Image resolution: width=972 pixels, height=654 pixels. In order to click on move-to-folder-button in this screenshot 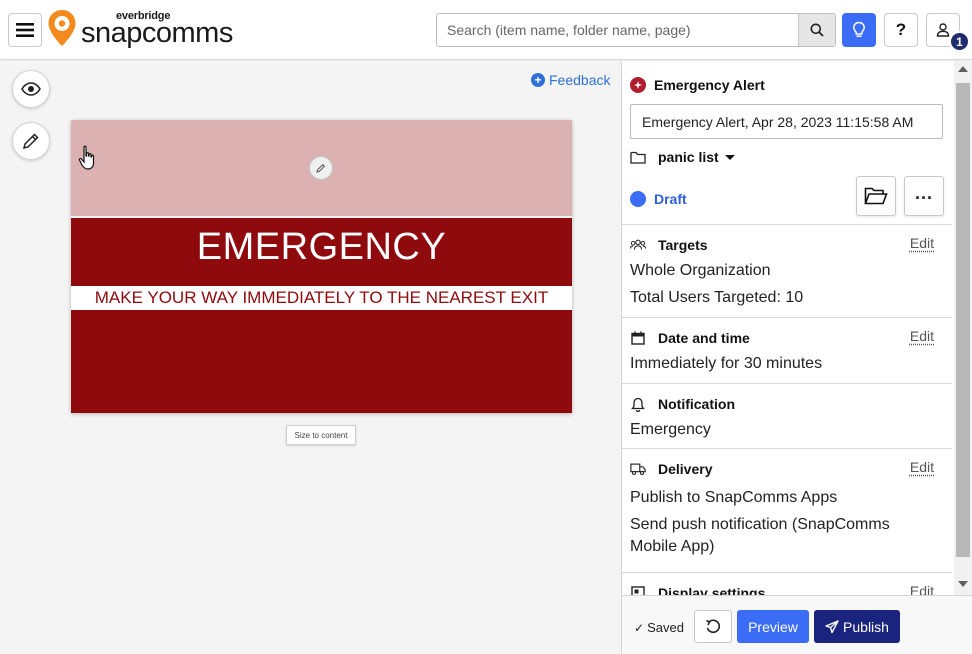, I will do `click(876, 196)`.